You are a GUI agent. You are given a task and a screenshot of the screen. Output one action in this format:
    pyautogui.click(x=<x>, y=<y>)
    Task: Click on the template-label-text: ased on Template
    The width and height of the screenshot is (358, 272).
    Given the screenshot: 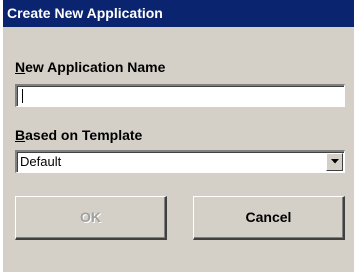 What is the action you would take?
    pyautogui.click(x=84, y=135)
    